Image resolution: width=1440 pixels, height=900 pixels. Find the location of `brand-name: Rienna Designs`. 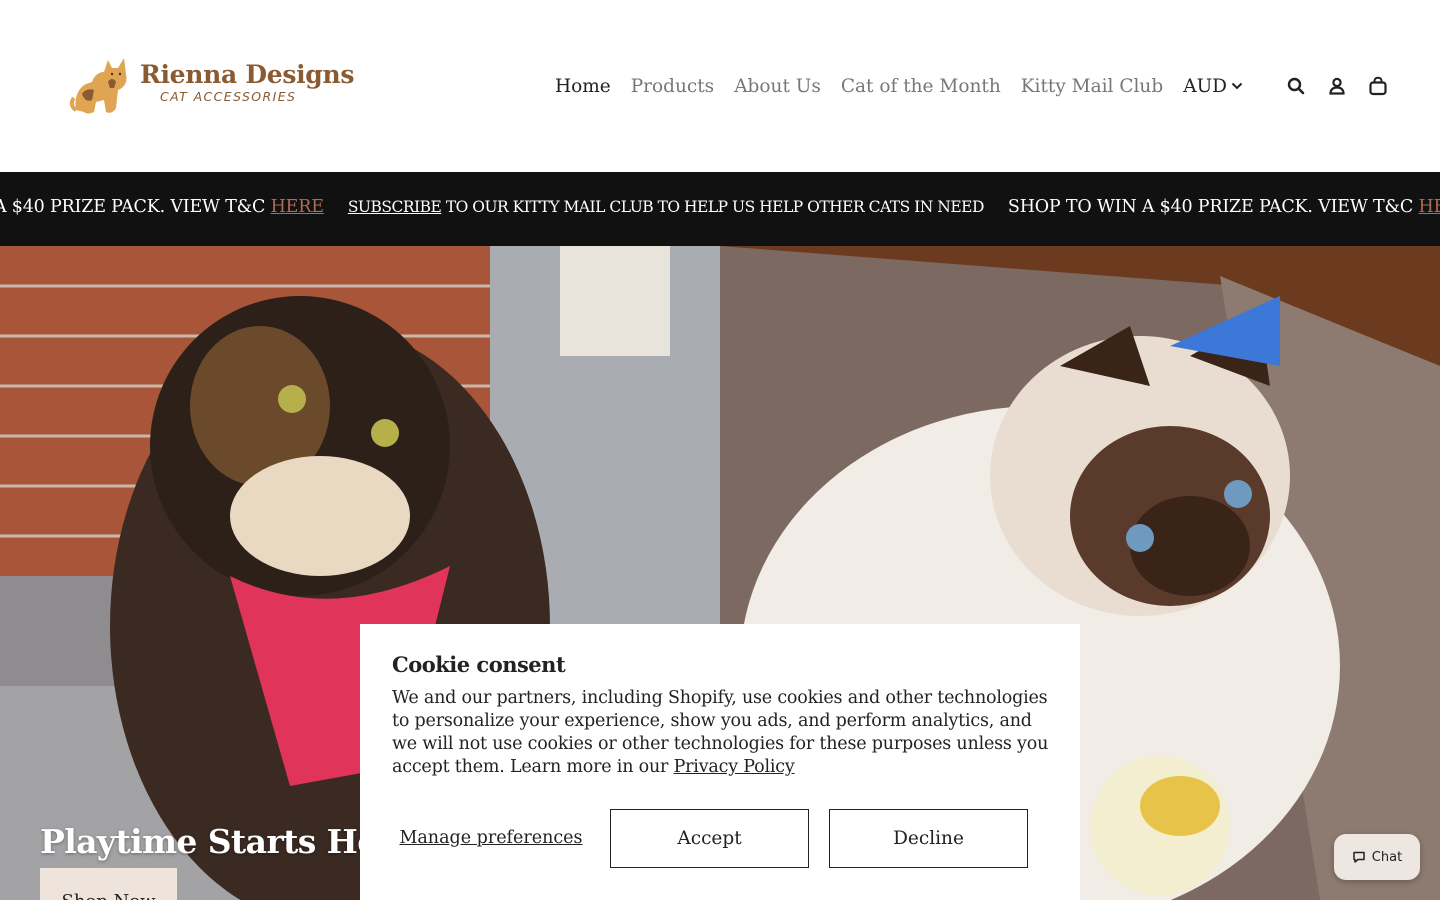

brand-name: Rienna Designs is located at coordinates (247, 74).